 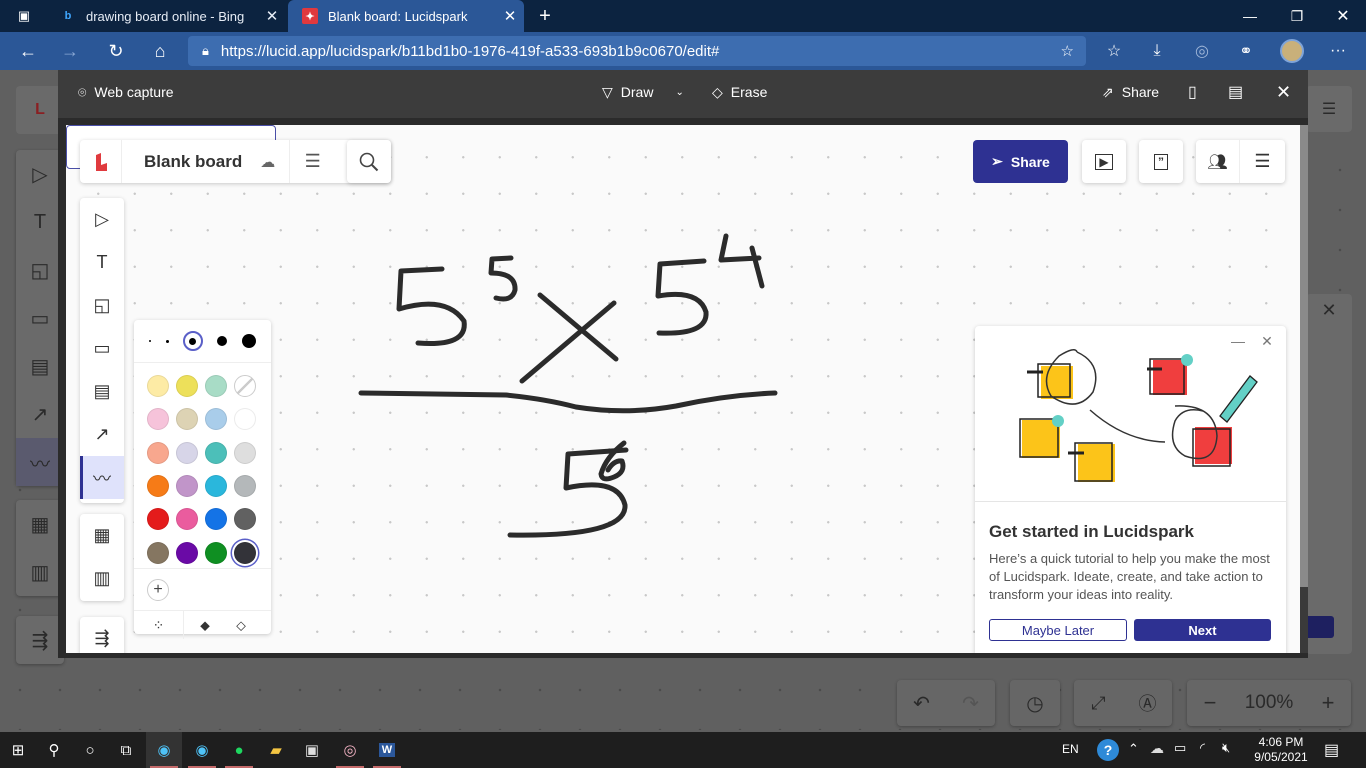 What do you see at coordinates (40, 221) in the screenshot?
I see `bg-text-tool-icon: T` at bounding box center [40, 221].